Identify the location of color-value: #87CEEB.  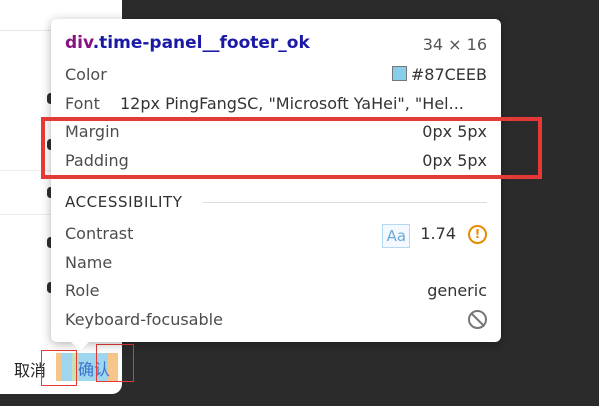
(439, 74).